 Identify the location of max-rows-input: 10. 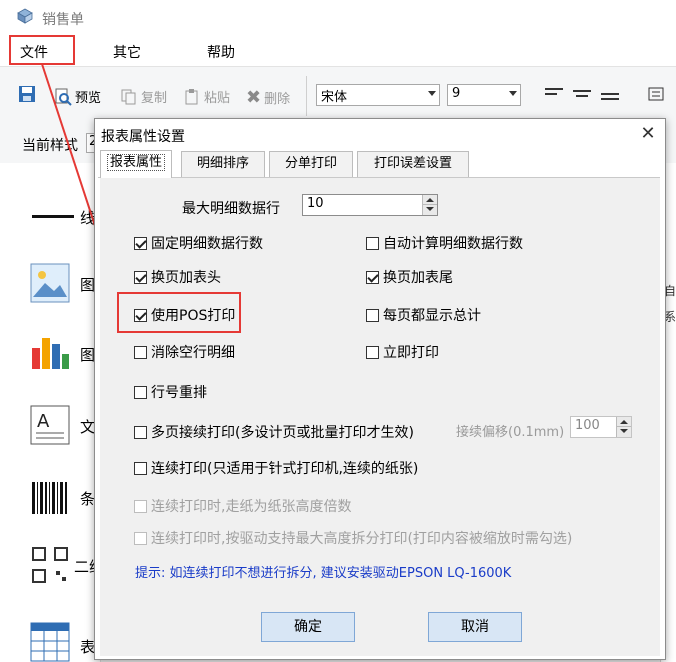
(370, 205).